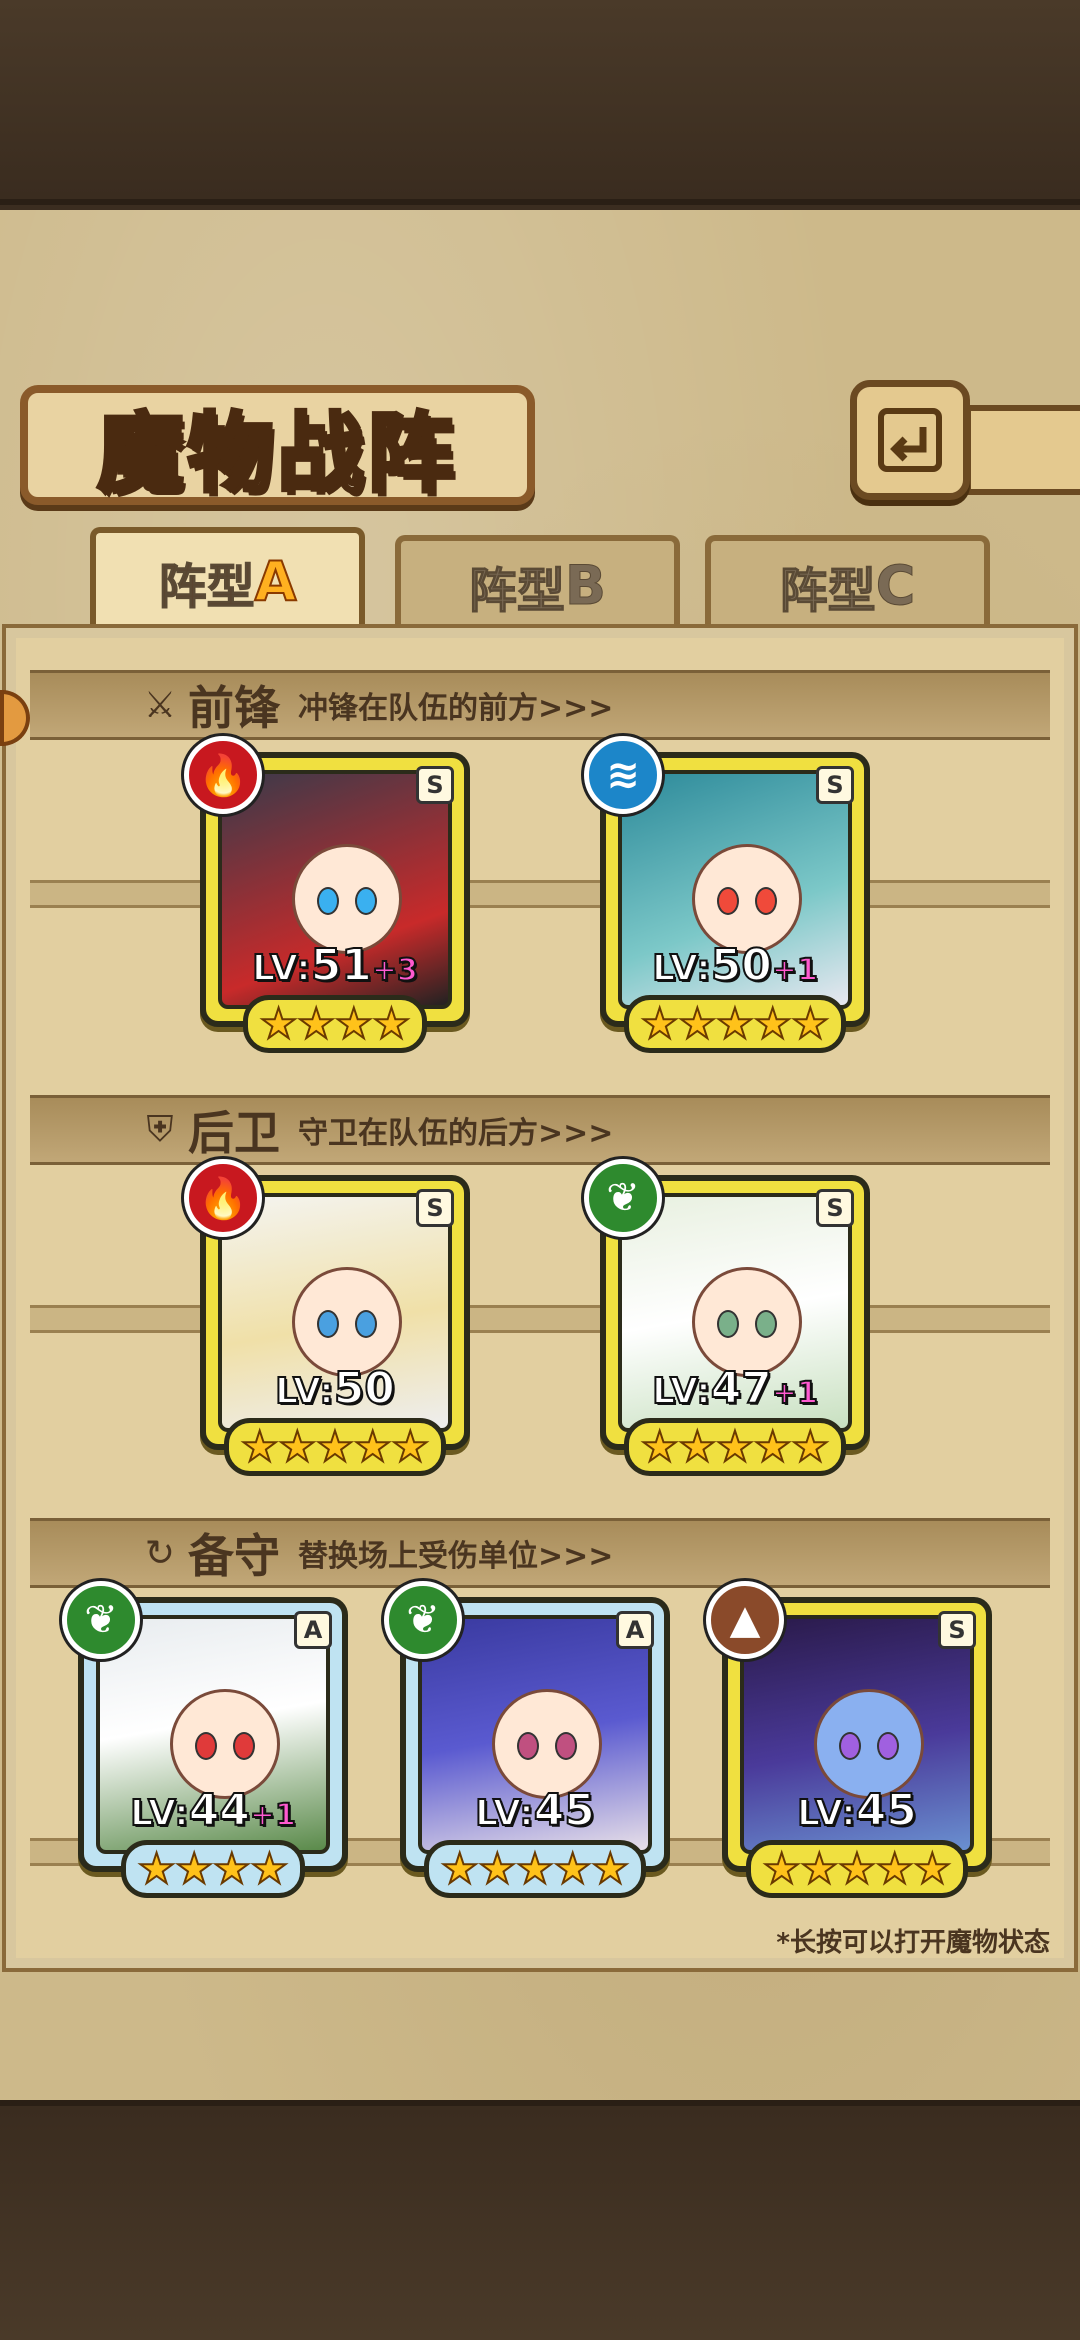  I want to click on shield-icon: ⛨, so click(160, 1129).